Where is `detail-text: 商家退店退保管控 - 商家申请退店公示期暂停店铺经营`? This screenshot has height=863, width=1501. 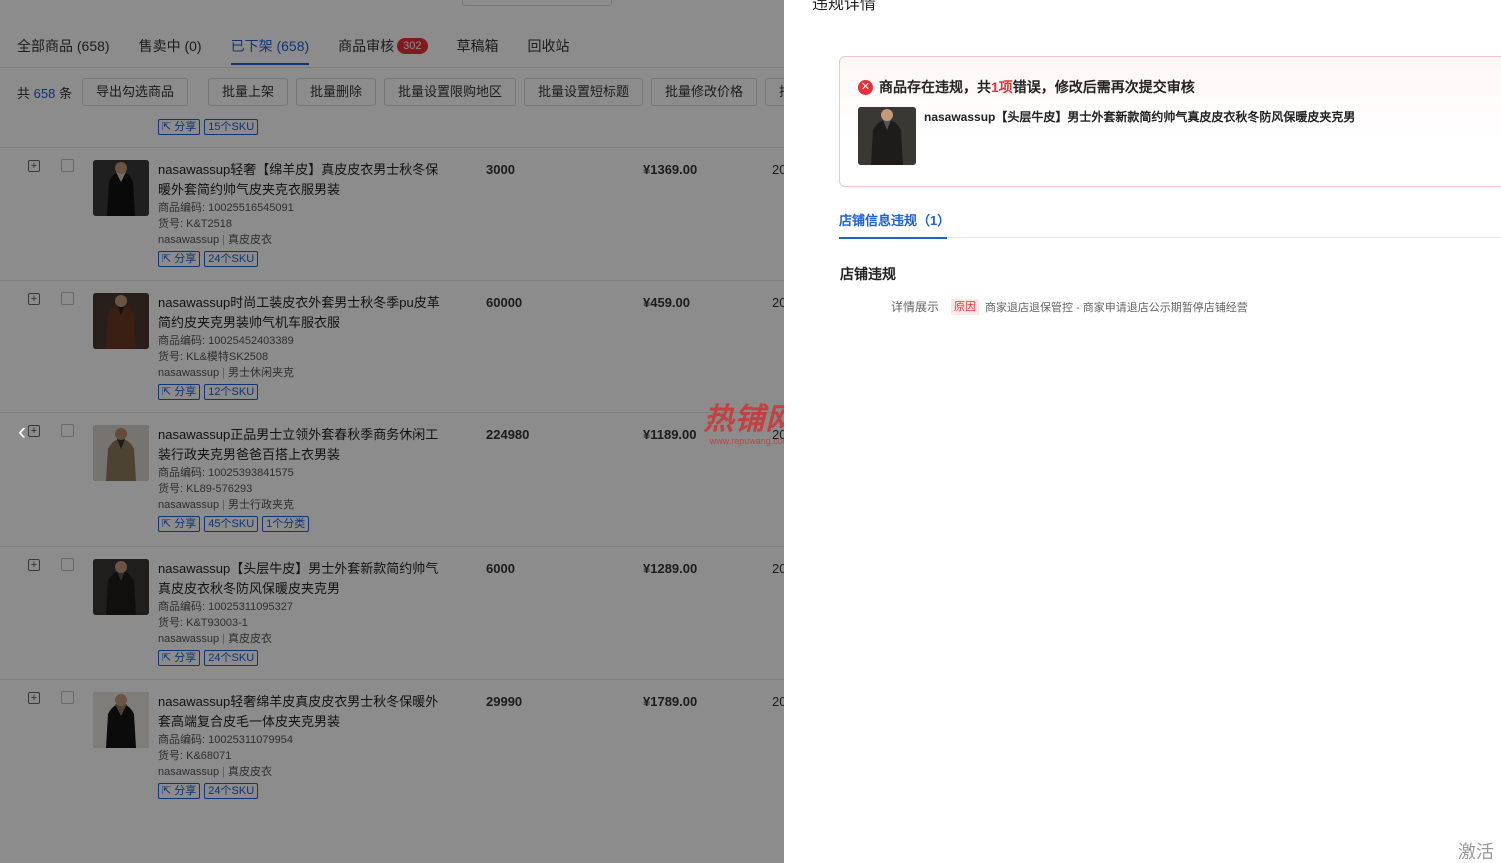 detail-text: 商家退店退保管控 - 商家申请退店公示期暂停店铺经营 is located at coordinates (1116, 307).